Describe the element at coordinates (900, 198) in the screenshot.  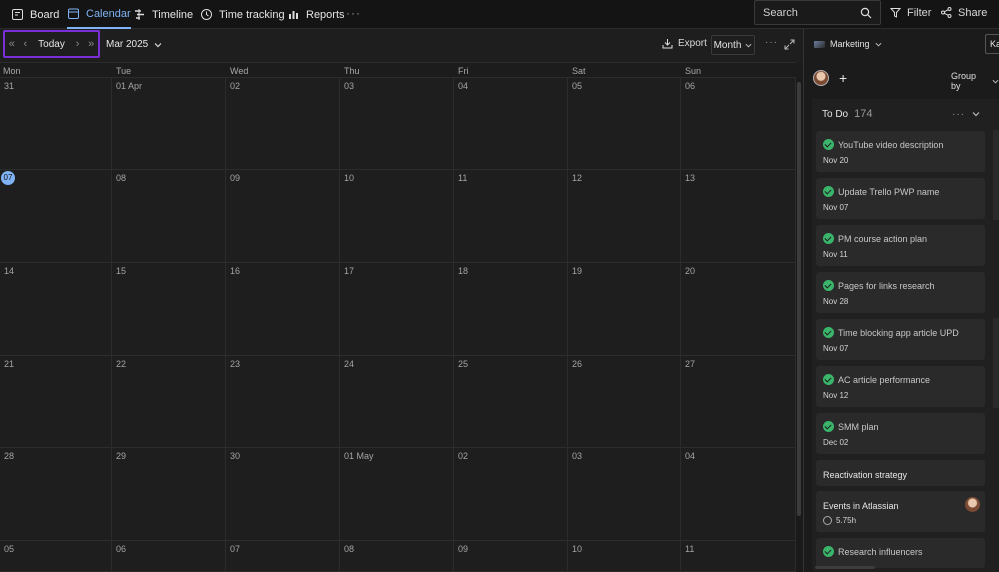
I see `task-card: Update Trello PWP name Nov 07` at that location.